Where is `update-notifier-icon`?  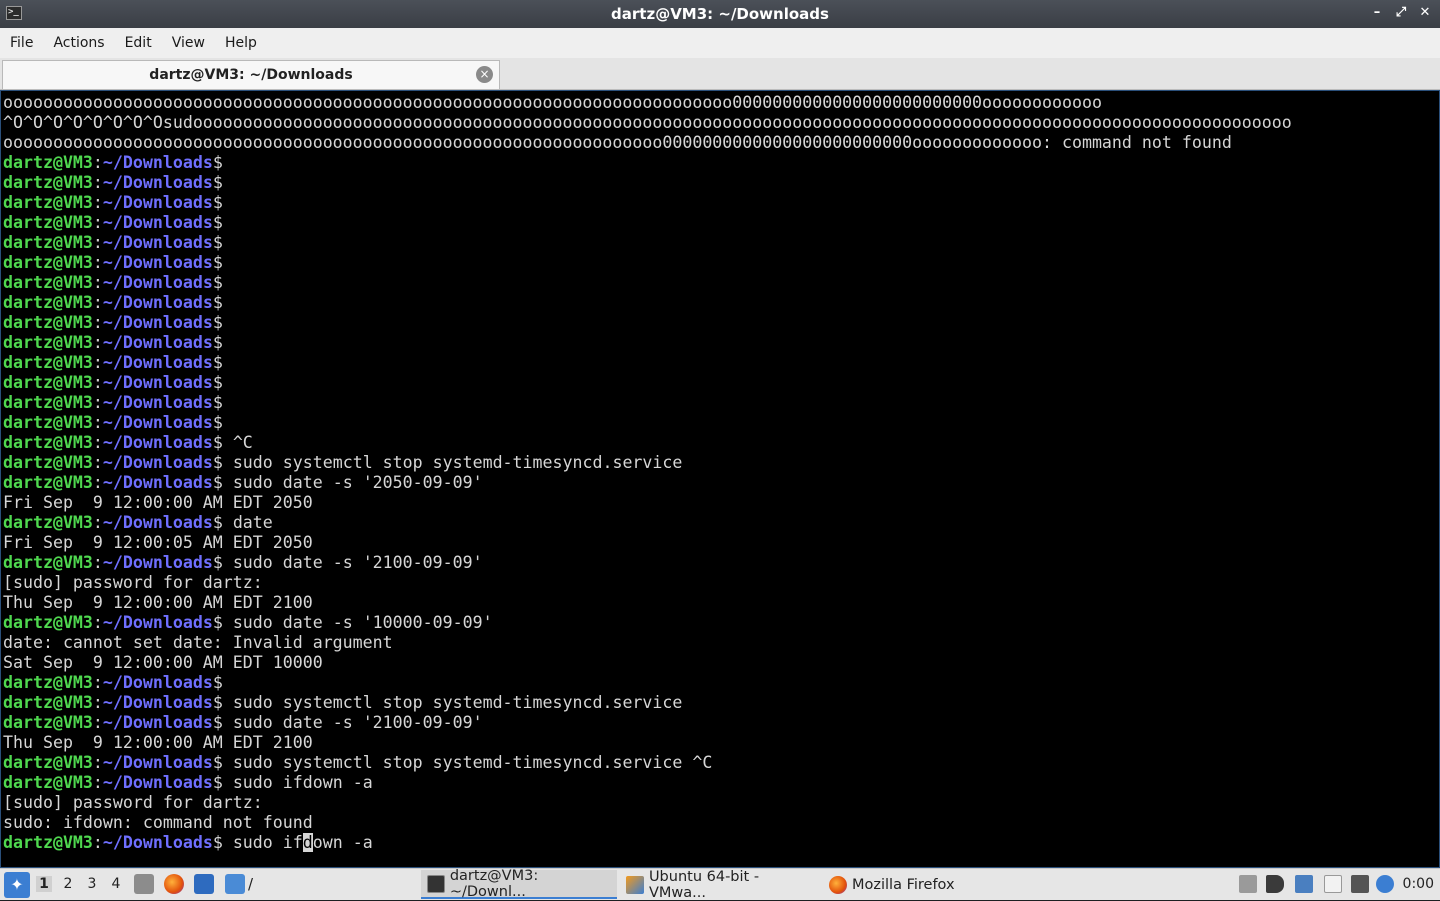 update-notifier-icon is located at coordinates (1385, 884).